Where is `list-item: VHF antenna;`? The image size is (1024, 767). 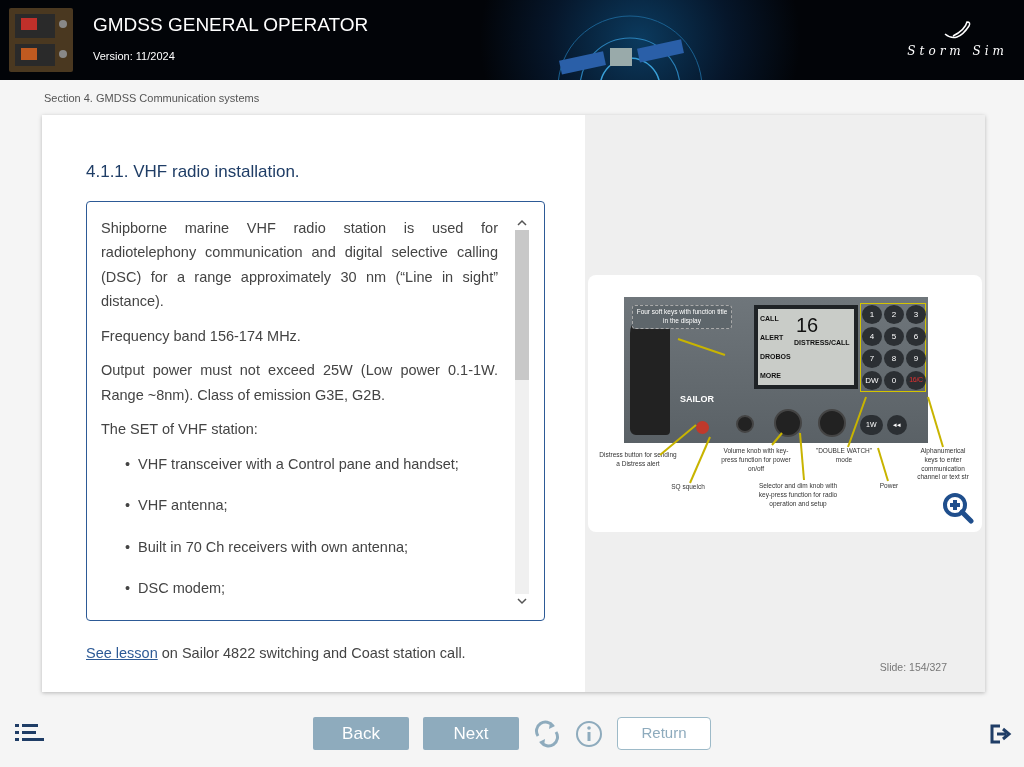
list-item: VHF antenna; is located at coordinates (183, 505).